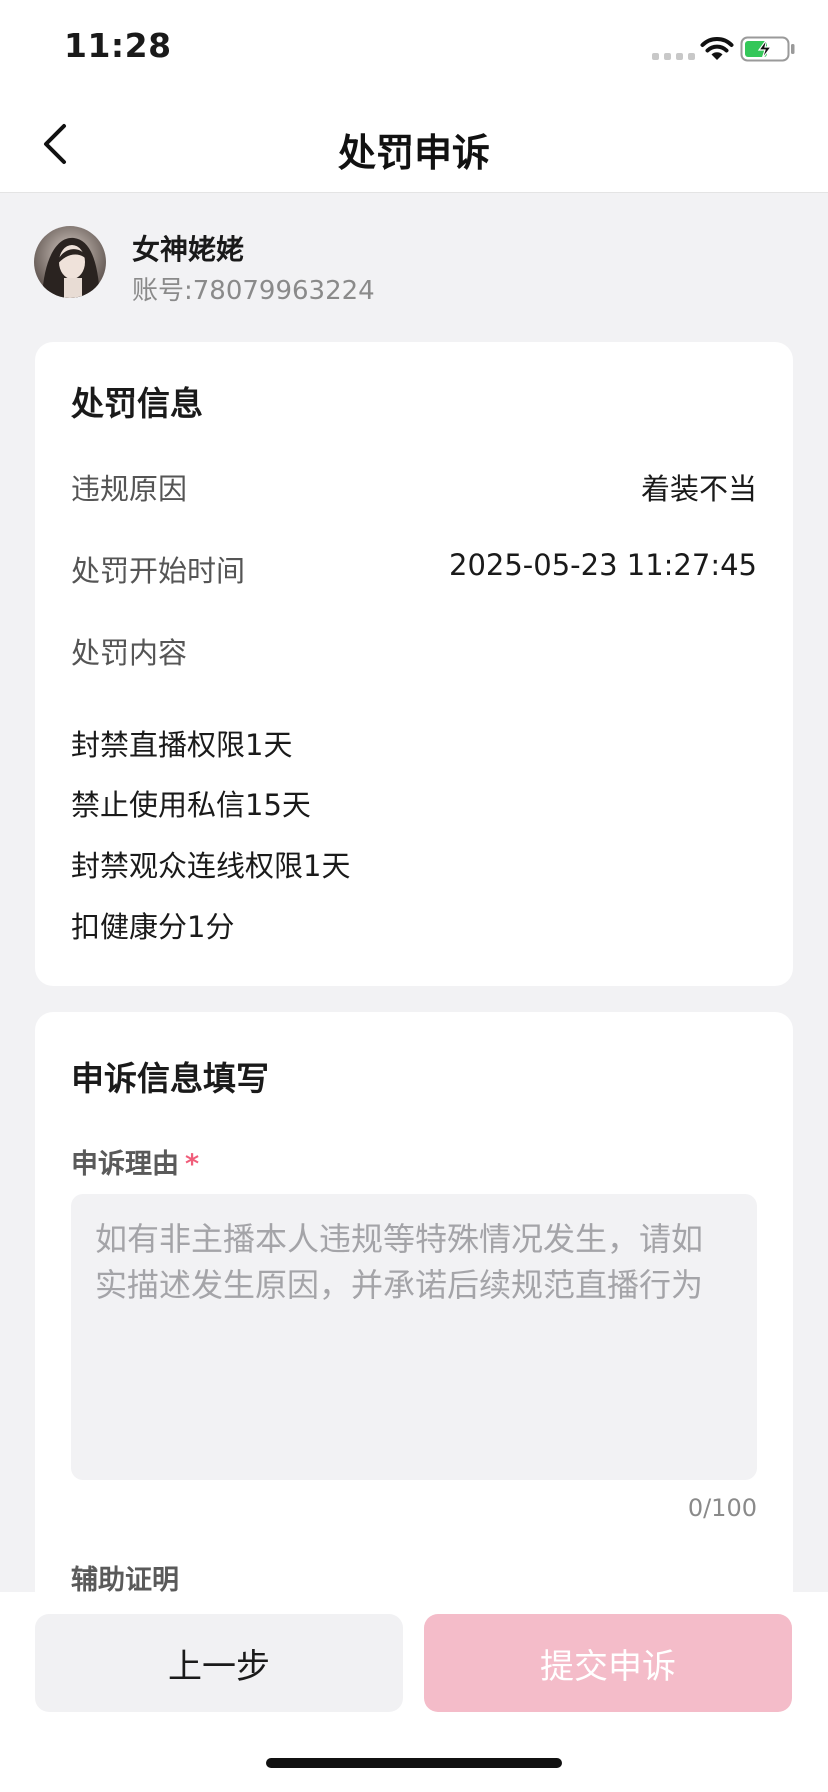 This screenshot has width=828, height=1792. What do you see at coordinates (70, 262) in the screenshot?
I see `avatar` at bounding box center [70, 262].